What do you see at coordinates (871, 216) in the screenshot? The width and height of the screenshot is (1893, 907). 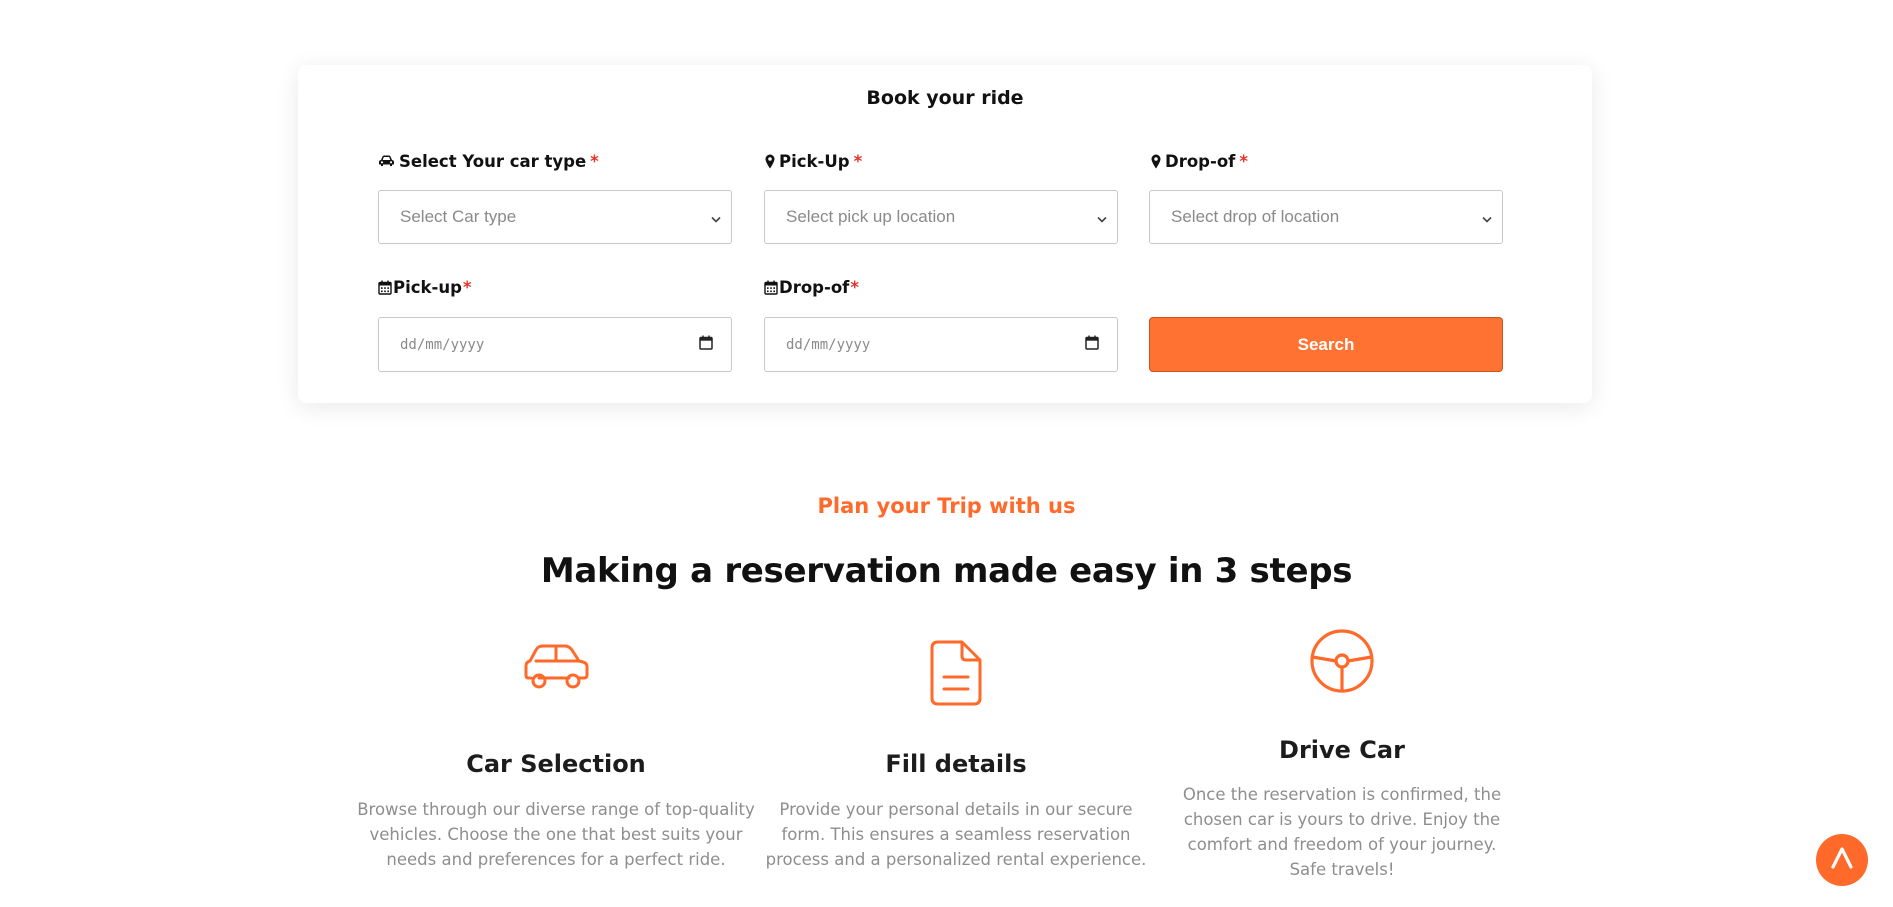 I see `pickup-location-select-value: Select pick up location` at bounding box center [871, 216].